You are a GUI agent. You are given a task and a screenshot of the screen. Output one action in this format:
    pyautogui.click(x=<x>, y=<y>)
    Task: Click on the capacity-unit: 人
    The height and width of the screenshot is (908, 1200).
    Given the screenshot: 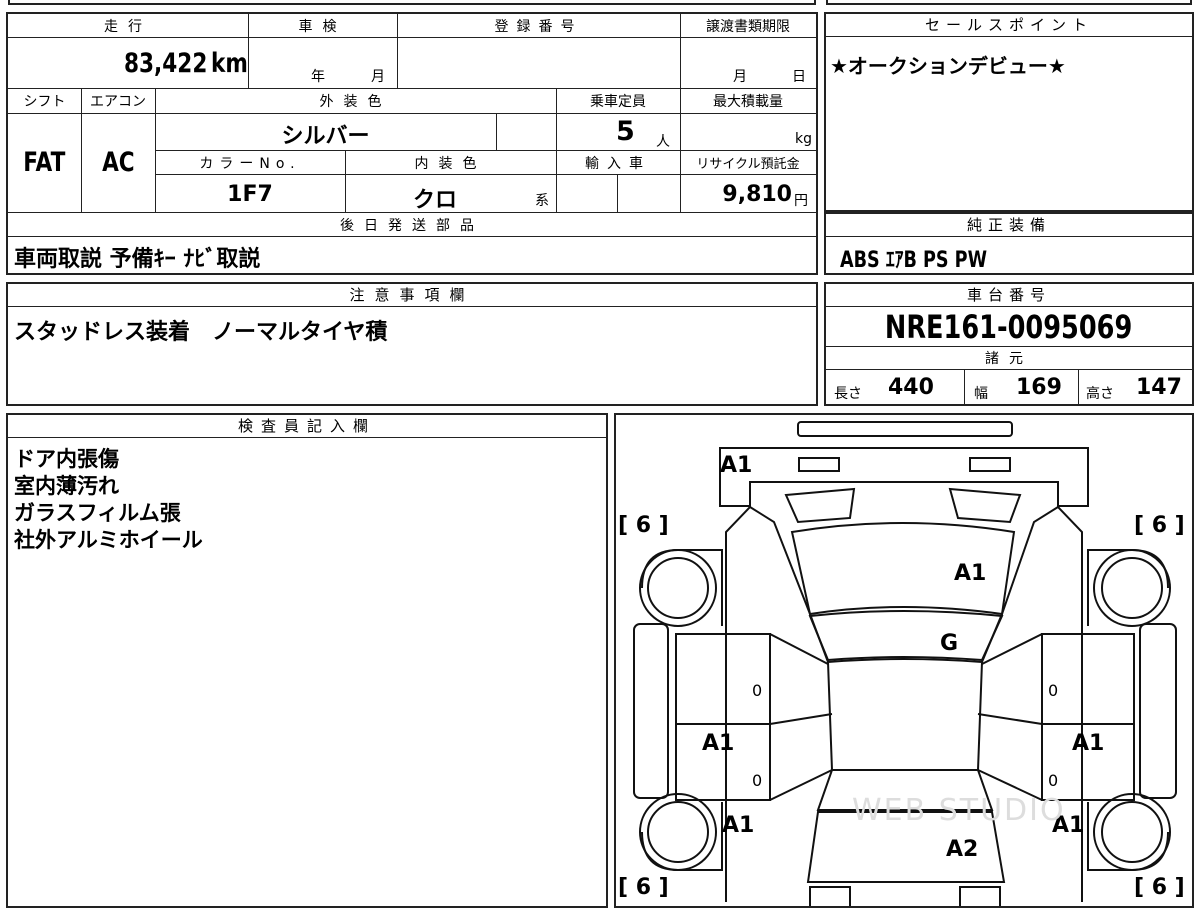 What is the action you would take?
    pyautogui.click(x=663, y=142)
    